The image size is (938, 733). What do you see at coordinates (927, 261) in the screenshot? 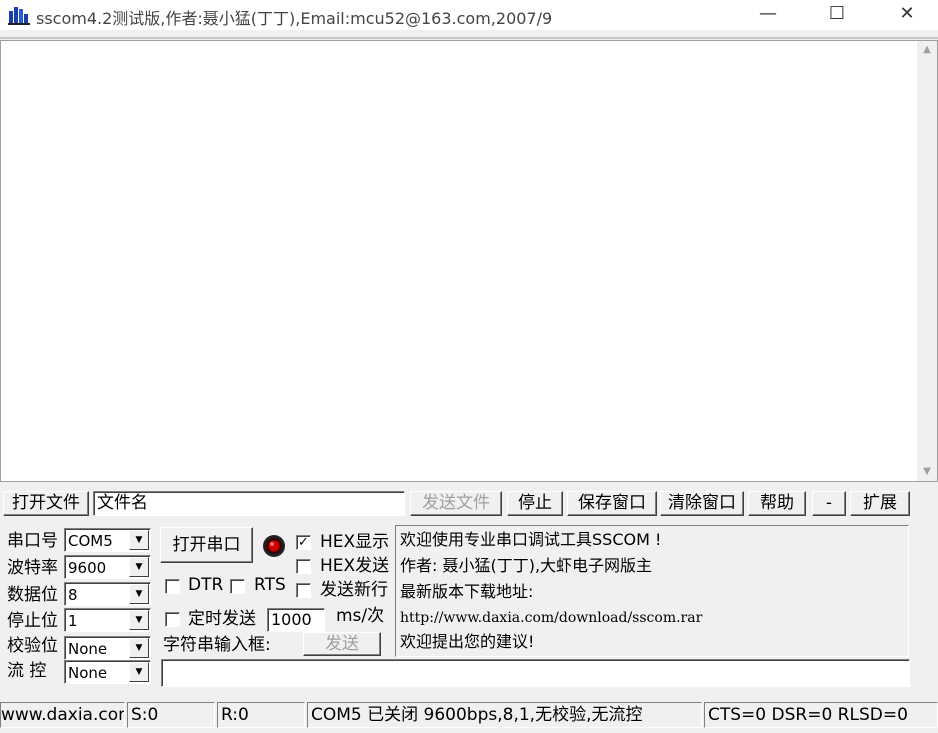
I see `receive-scrollbar: ▲ ▼` at bounding box center [927, 261].